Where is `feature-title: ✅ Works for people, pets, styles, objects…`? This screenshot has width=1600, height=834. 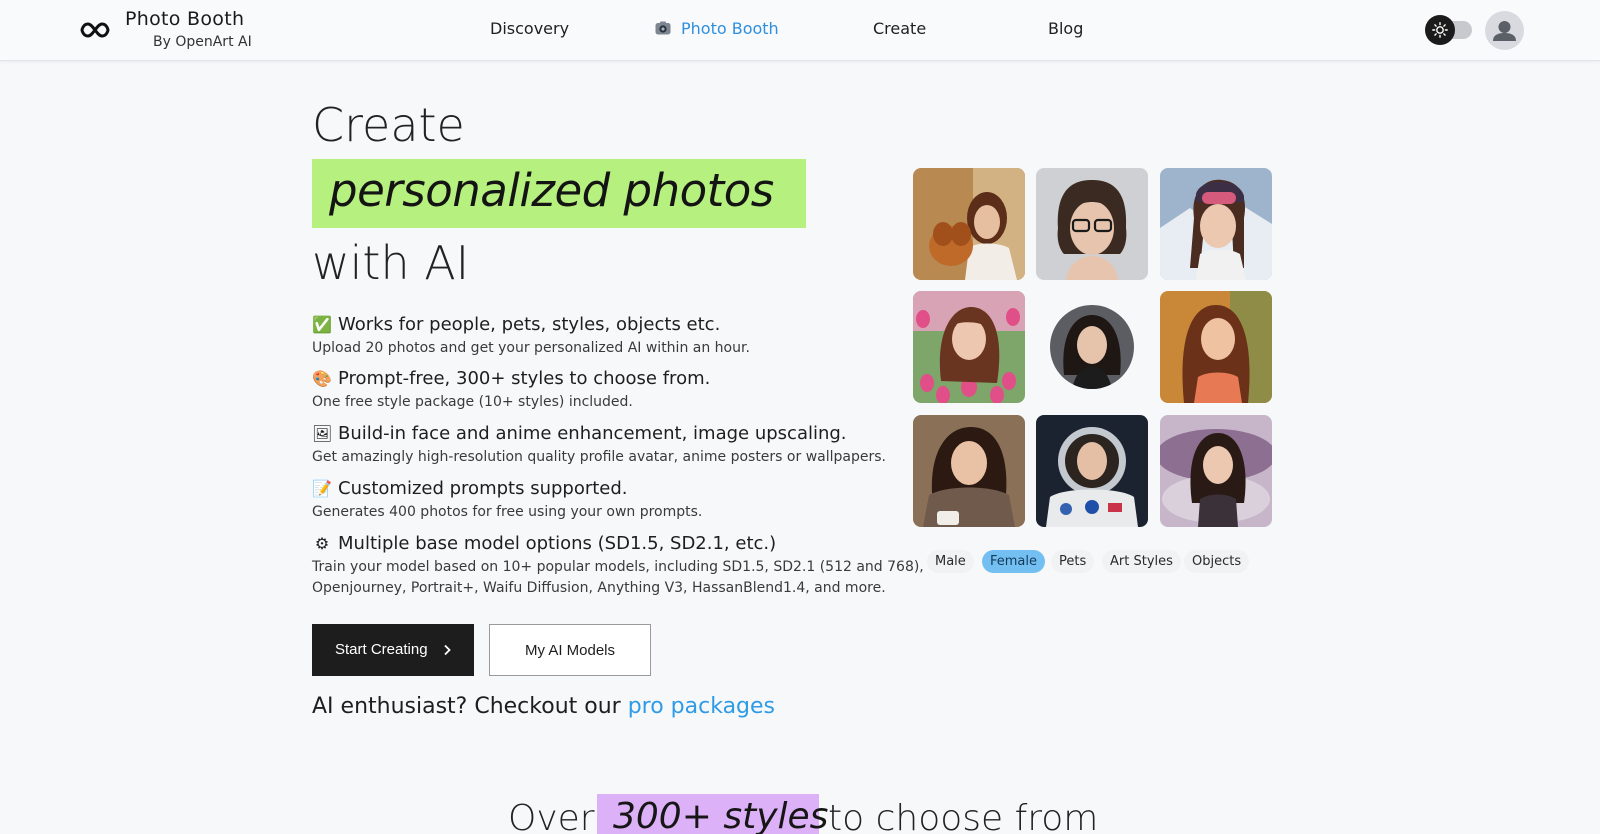
feature-title: ✅ Works for people, pets, styles, objects… is located at coordinates (516, 324).